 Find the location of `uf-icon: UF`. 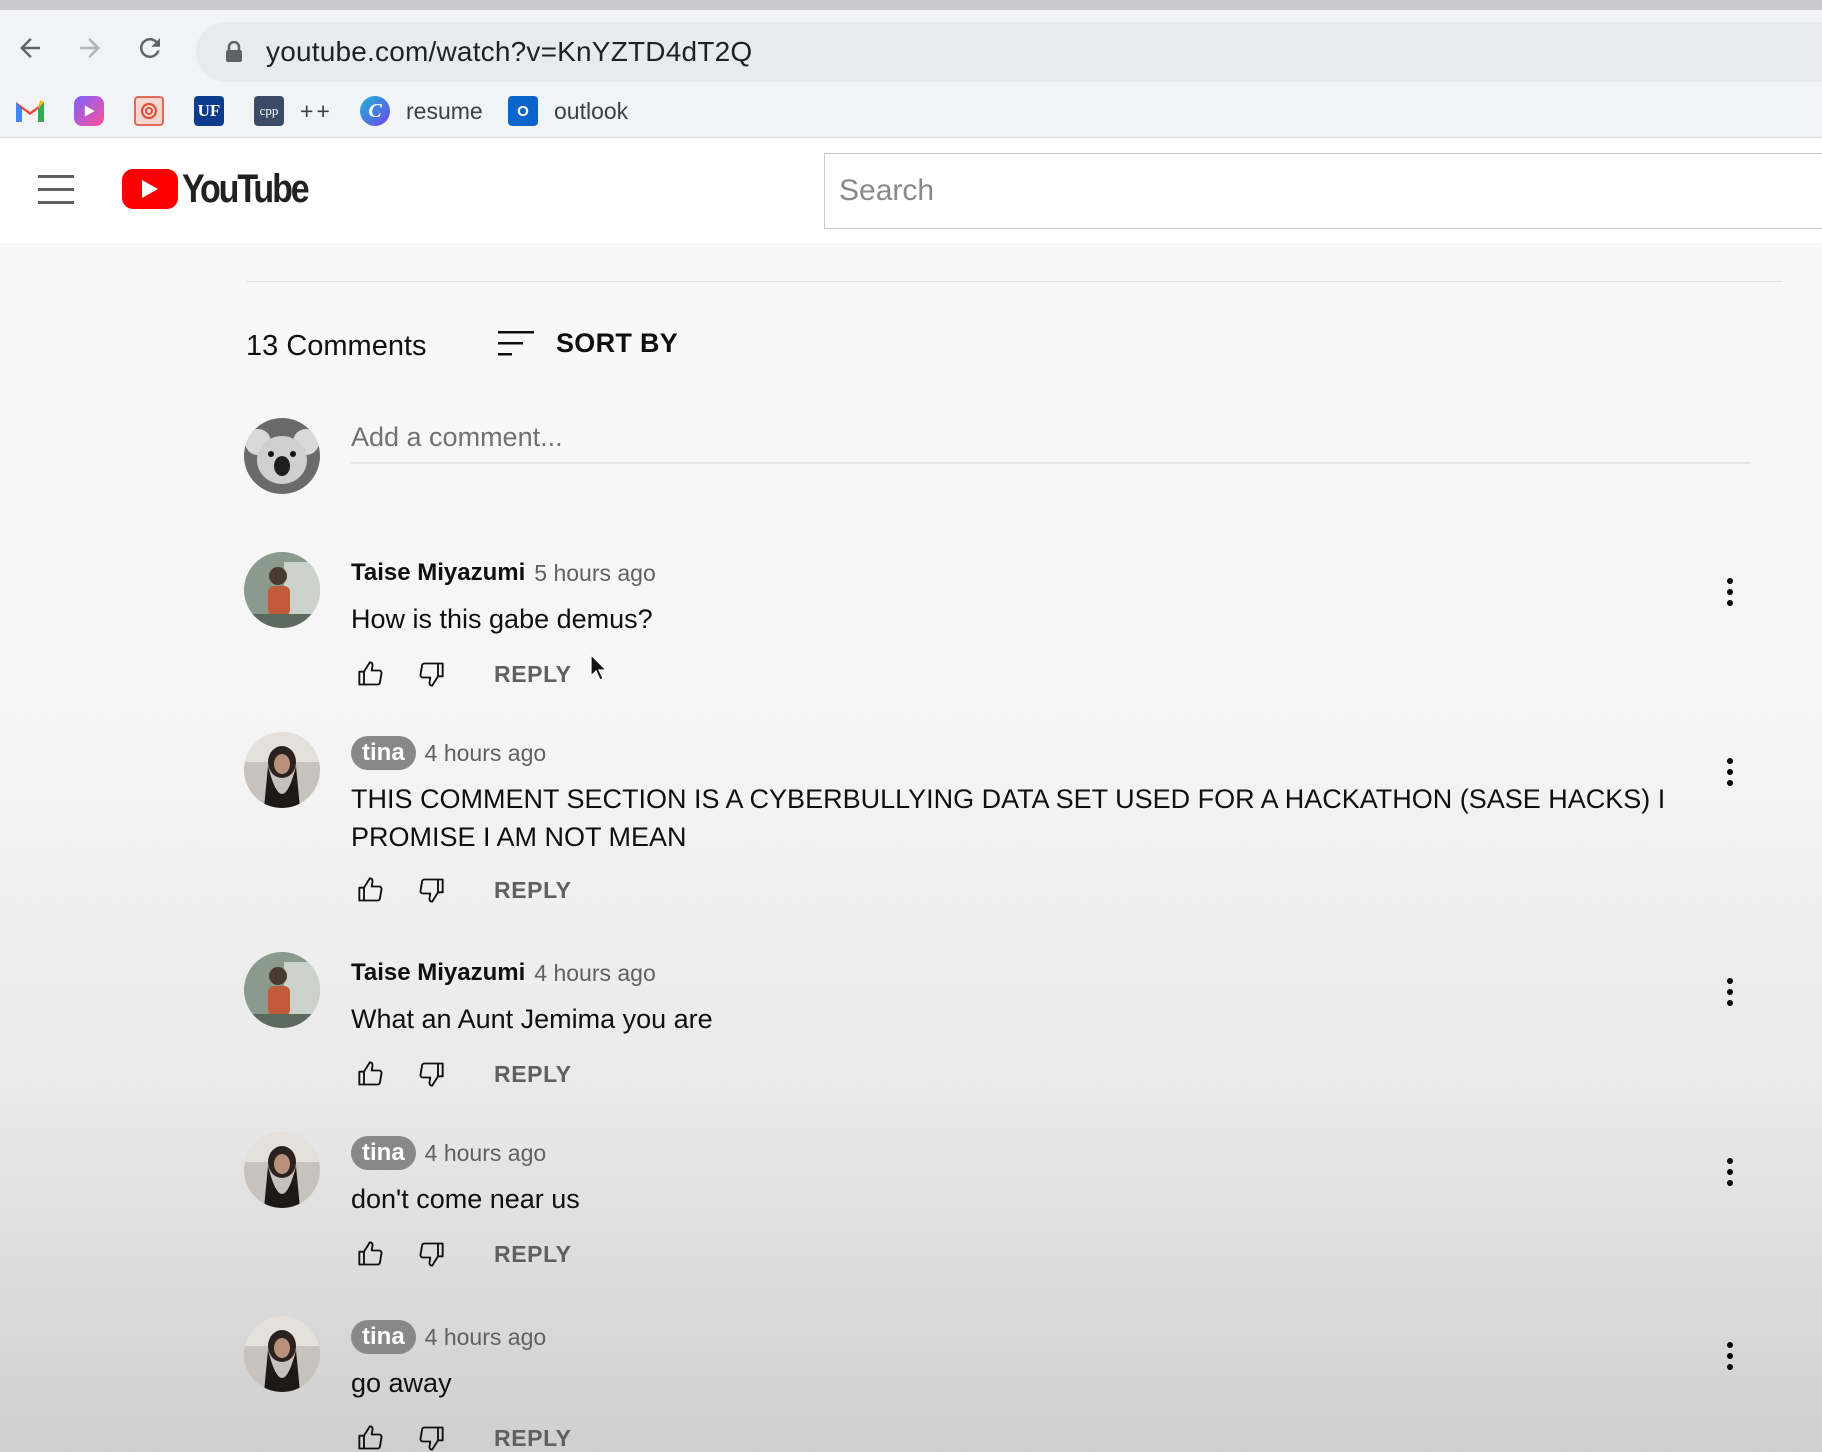

uf-icon: UF is located at coordinates (209, 111).